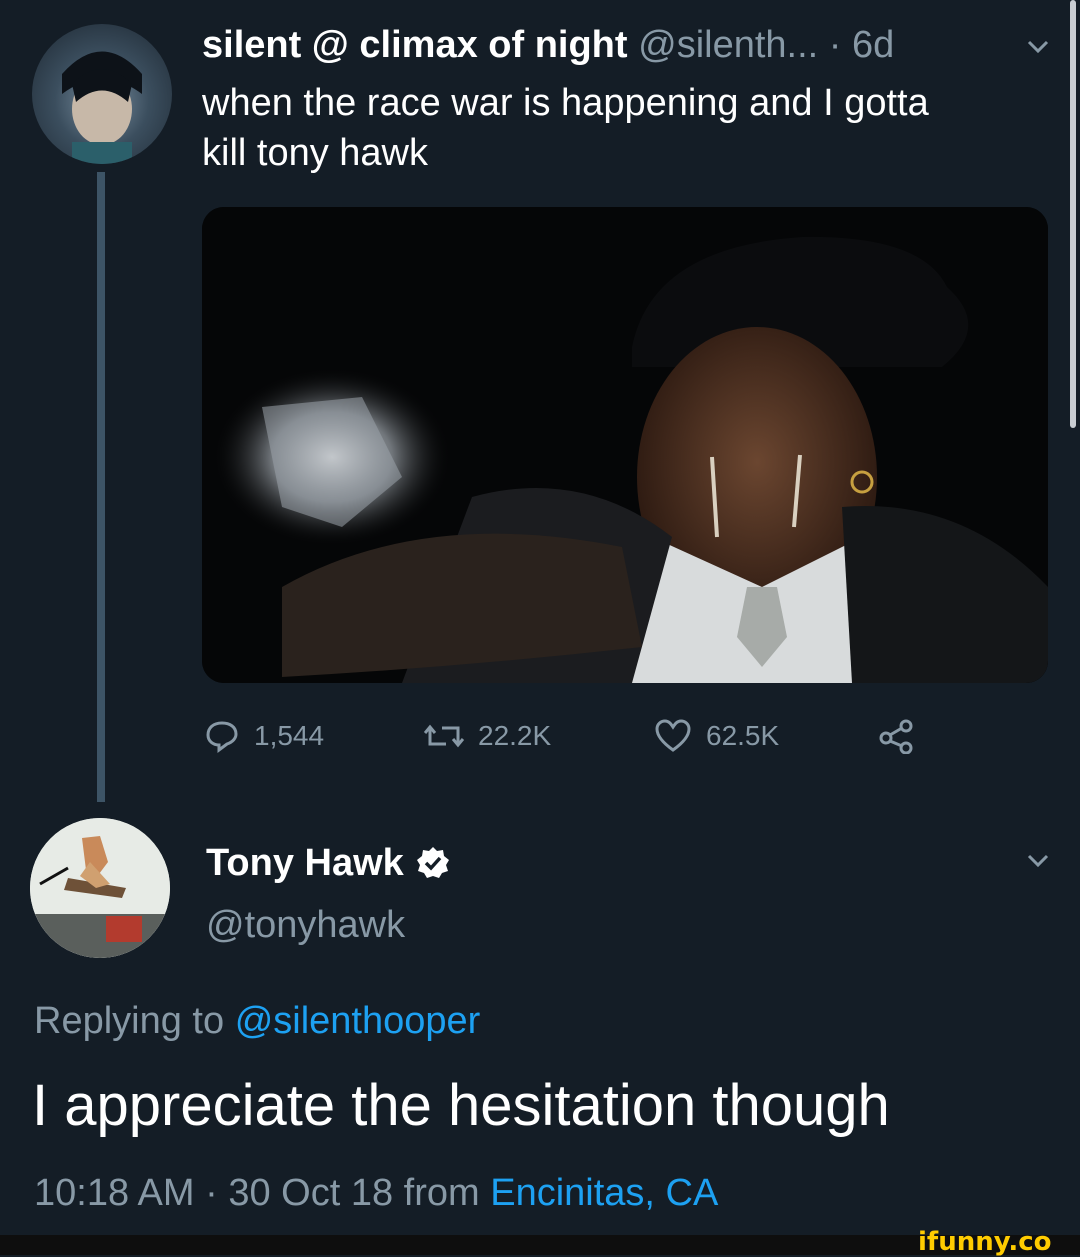 This screenshot has width=1080, height=1257. Describe the element at coordinates (604, 1193) in the screenshot. I see `tweet2-location: Encinitas, CA` at that location.